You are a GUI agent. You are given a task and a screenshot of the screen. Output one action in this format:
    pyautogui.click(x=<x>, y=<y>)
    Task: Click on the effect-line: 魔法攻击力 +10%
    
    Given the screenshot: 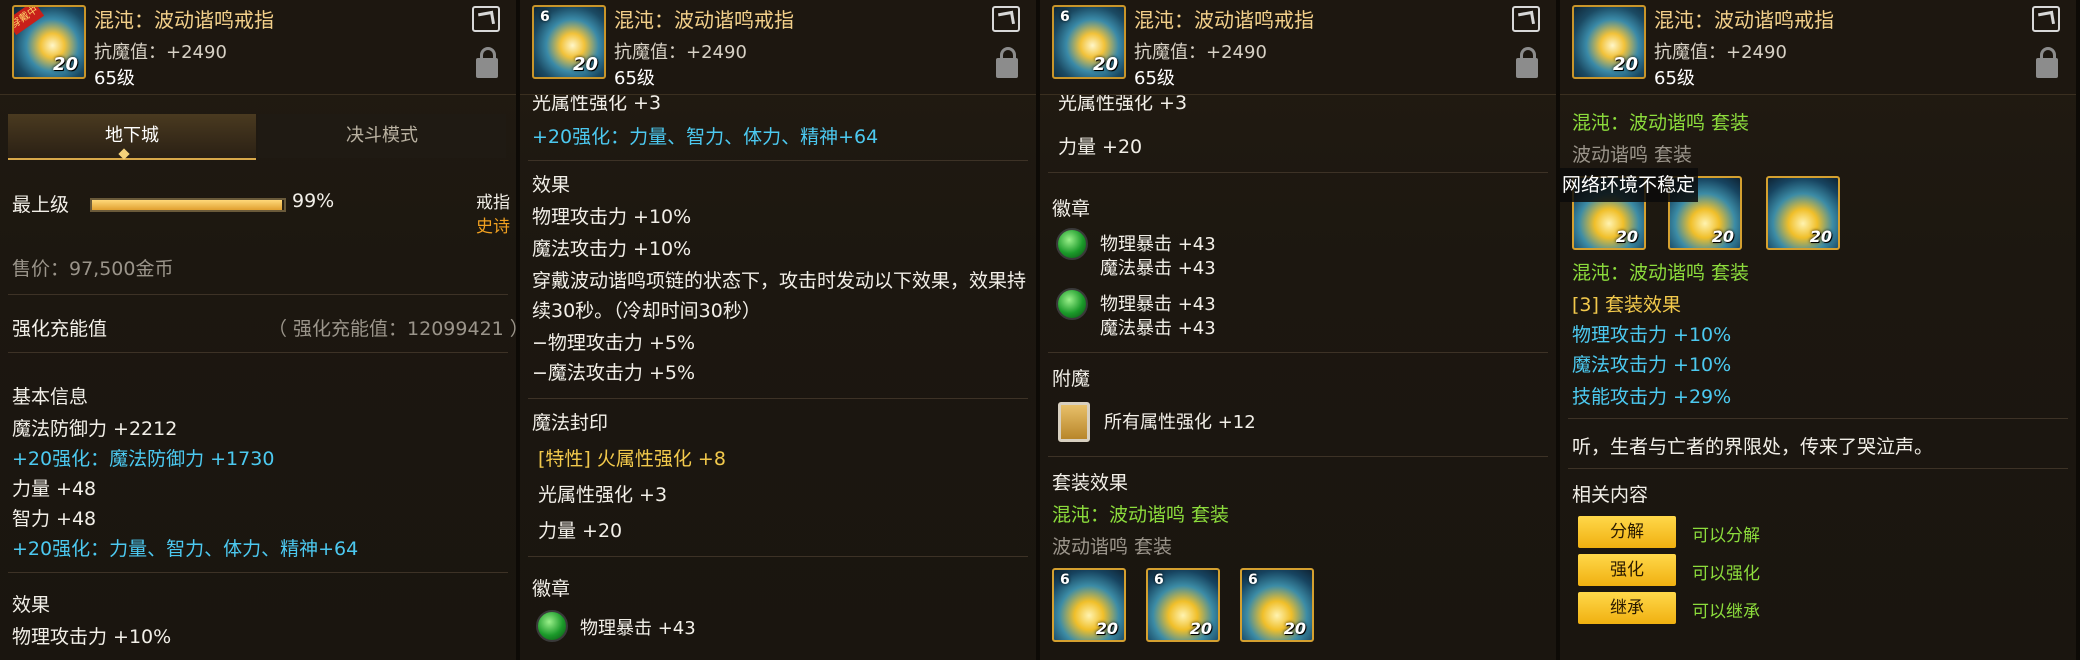 What is the action you would take?
    pyautogui.click(x=612, y=249)
    